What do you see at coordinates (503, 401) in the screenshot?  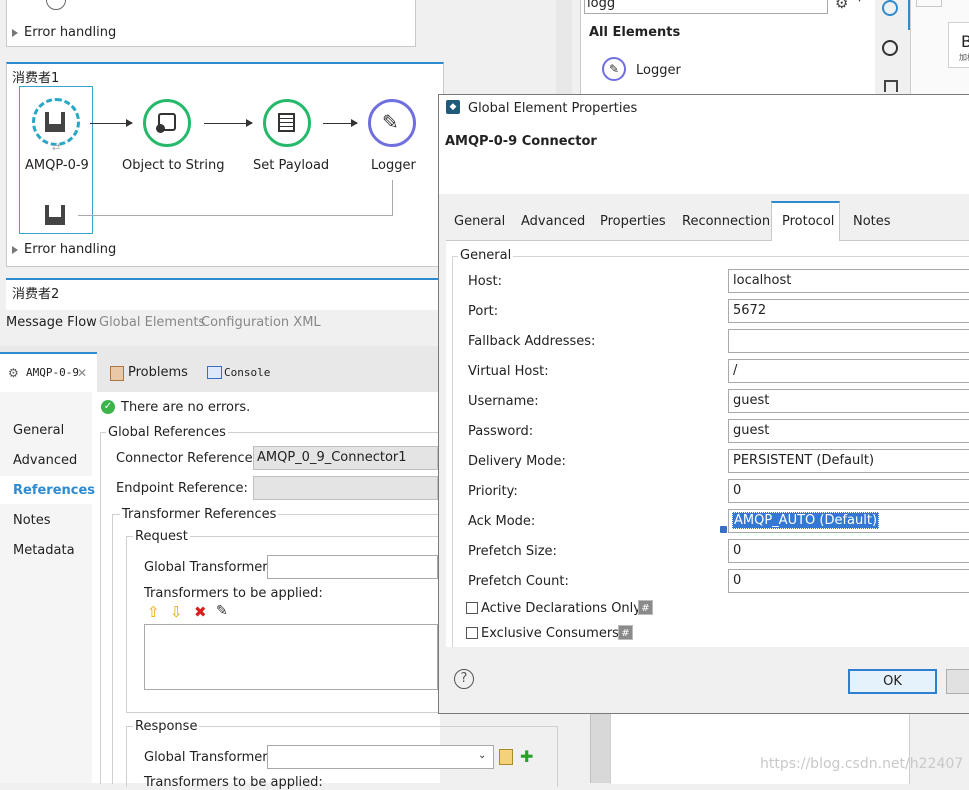 I see `username-label: Username:` at bounding box center [503, 401].